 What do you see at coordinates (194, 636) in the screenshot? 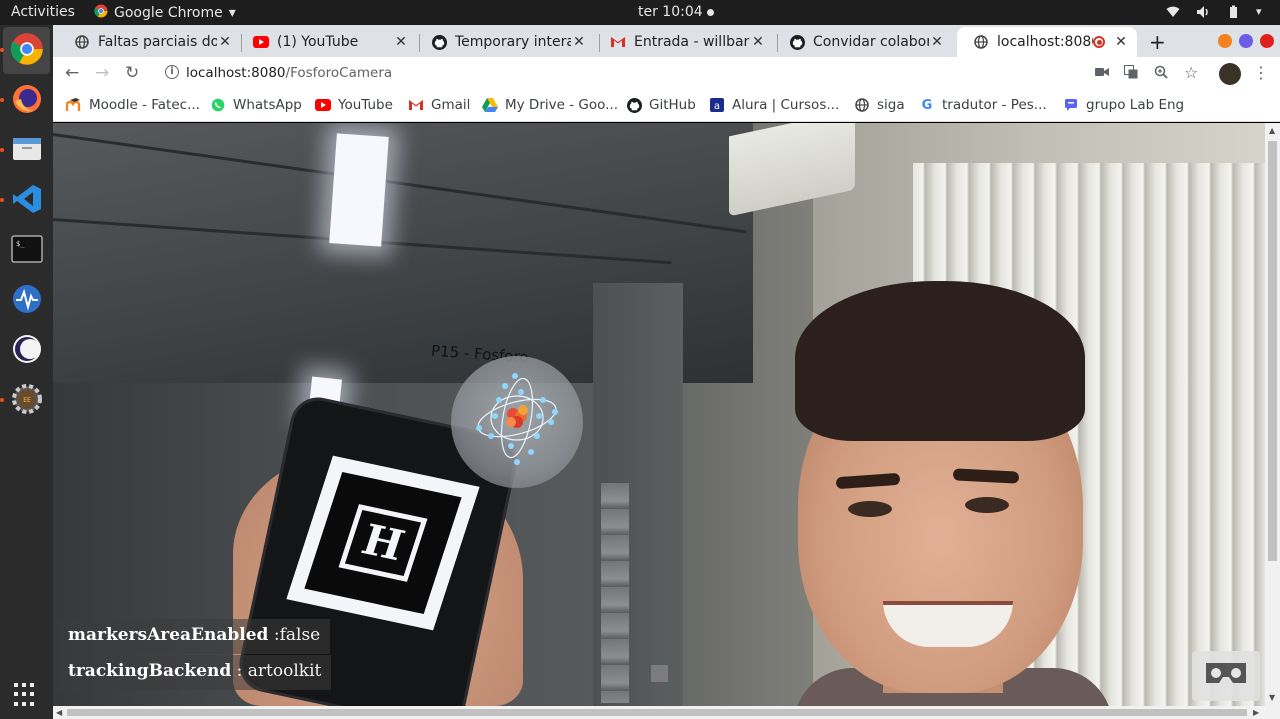
I see `info-markers-area: markersAreaEnabled :false` at bounding box center [194, 636].